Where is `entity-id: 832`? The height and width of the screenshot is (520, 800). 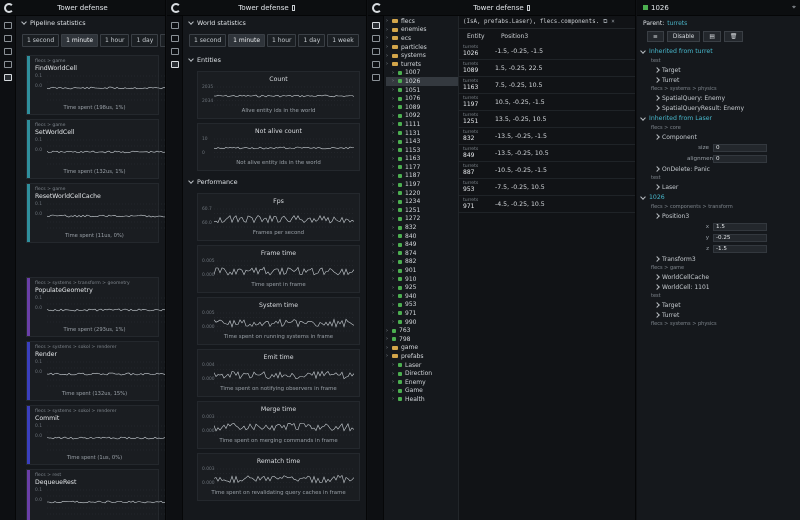
entity-id: 832 is located at coordinates (476, 138).